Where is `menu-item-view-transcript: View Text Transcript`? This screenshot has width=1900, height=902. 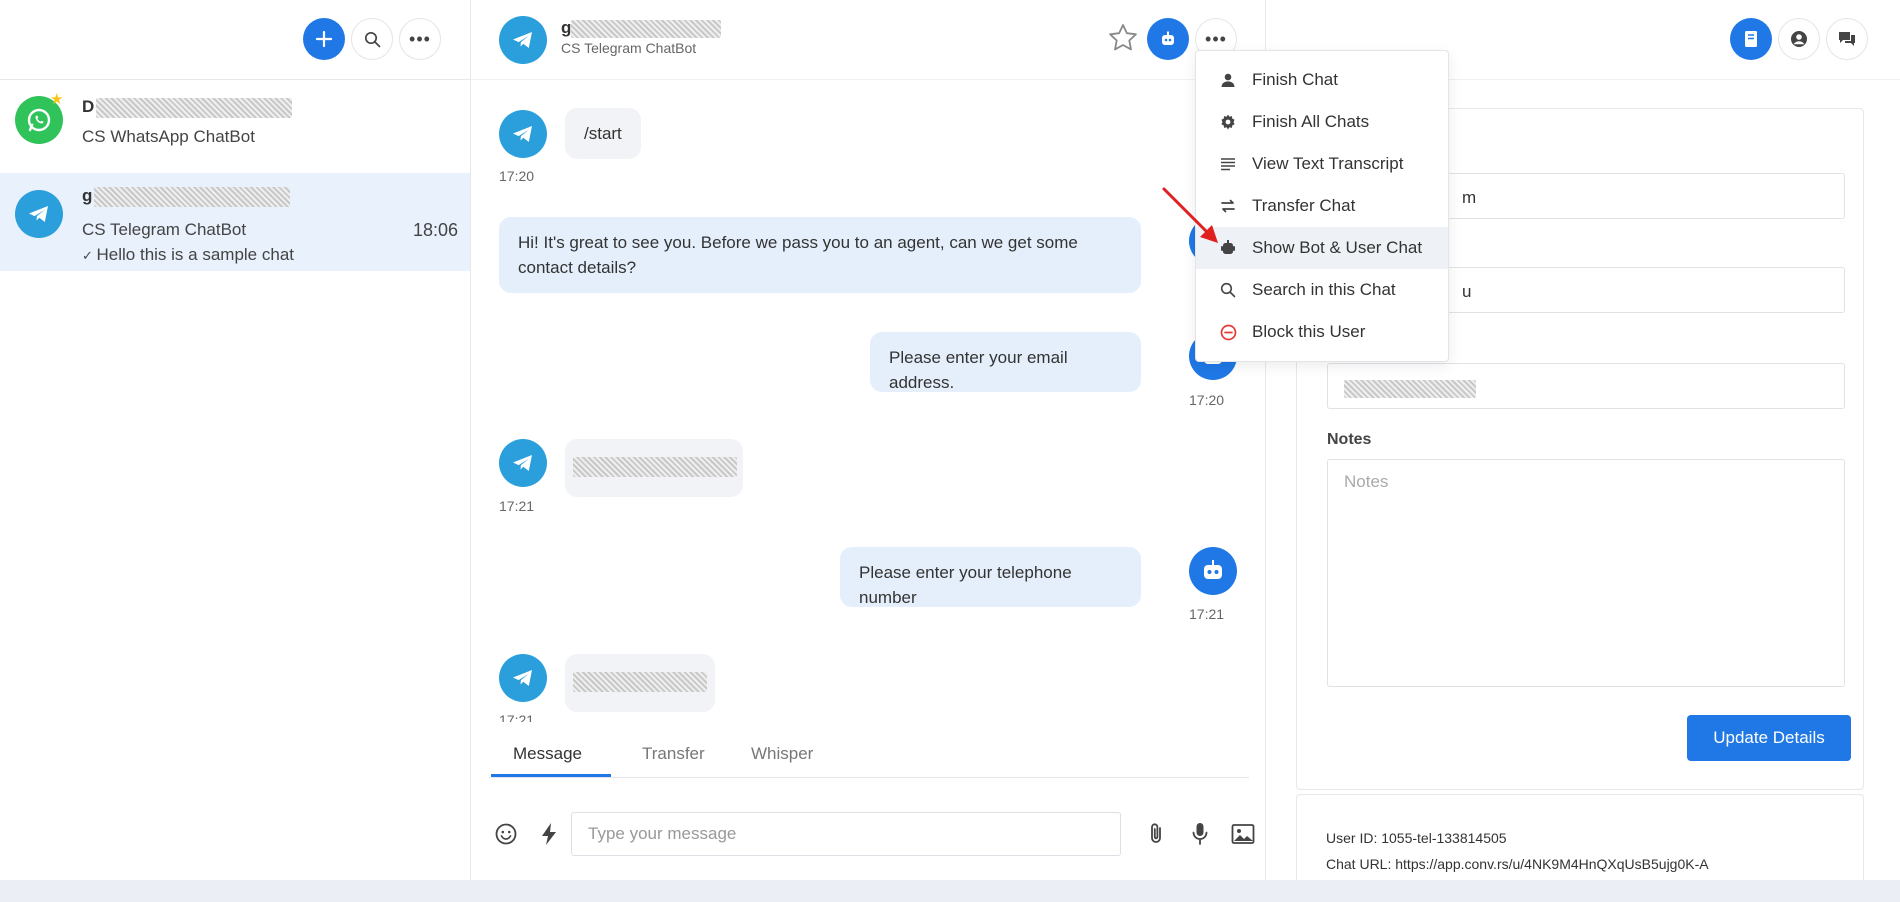
menu-item-view-transcript: View Text Transcript is located at coordinates (1322, 164).